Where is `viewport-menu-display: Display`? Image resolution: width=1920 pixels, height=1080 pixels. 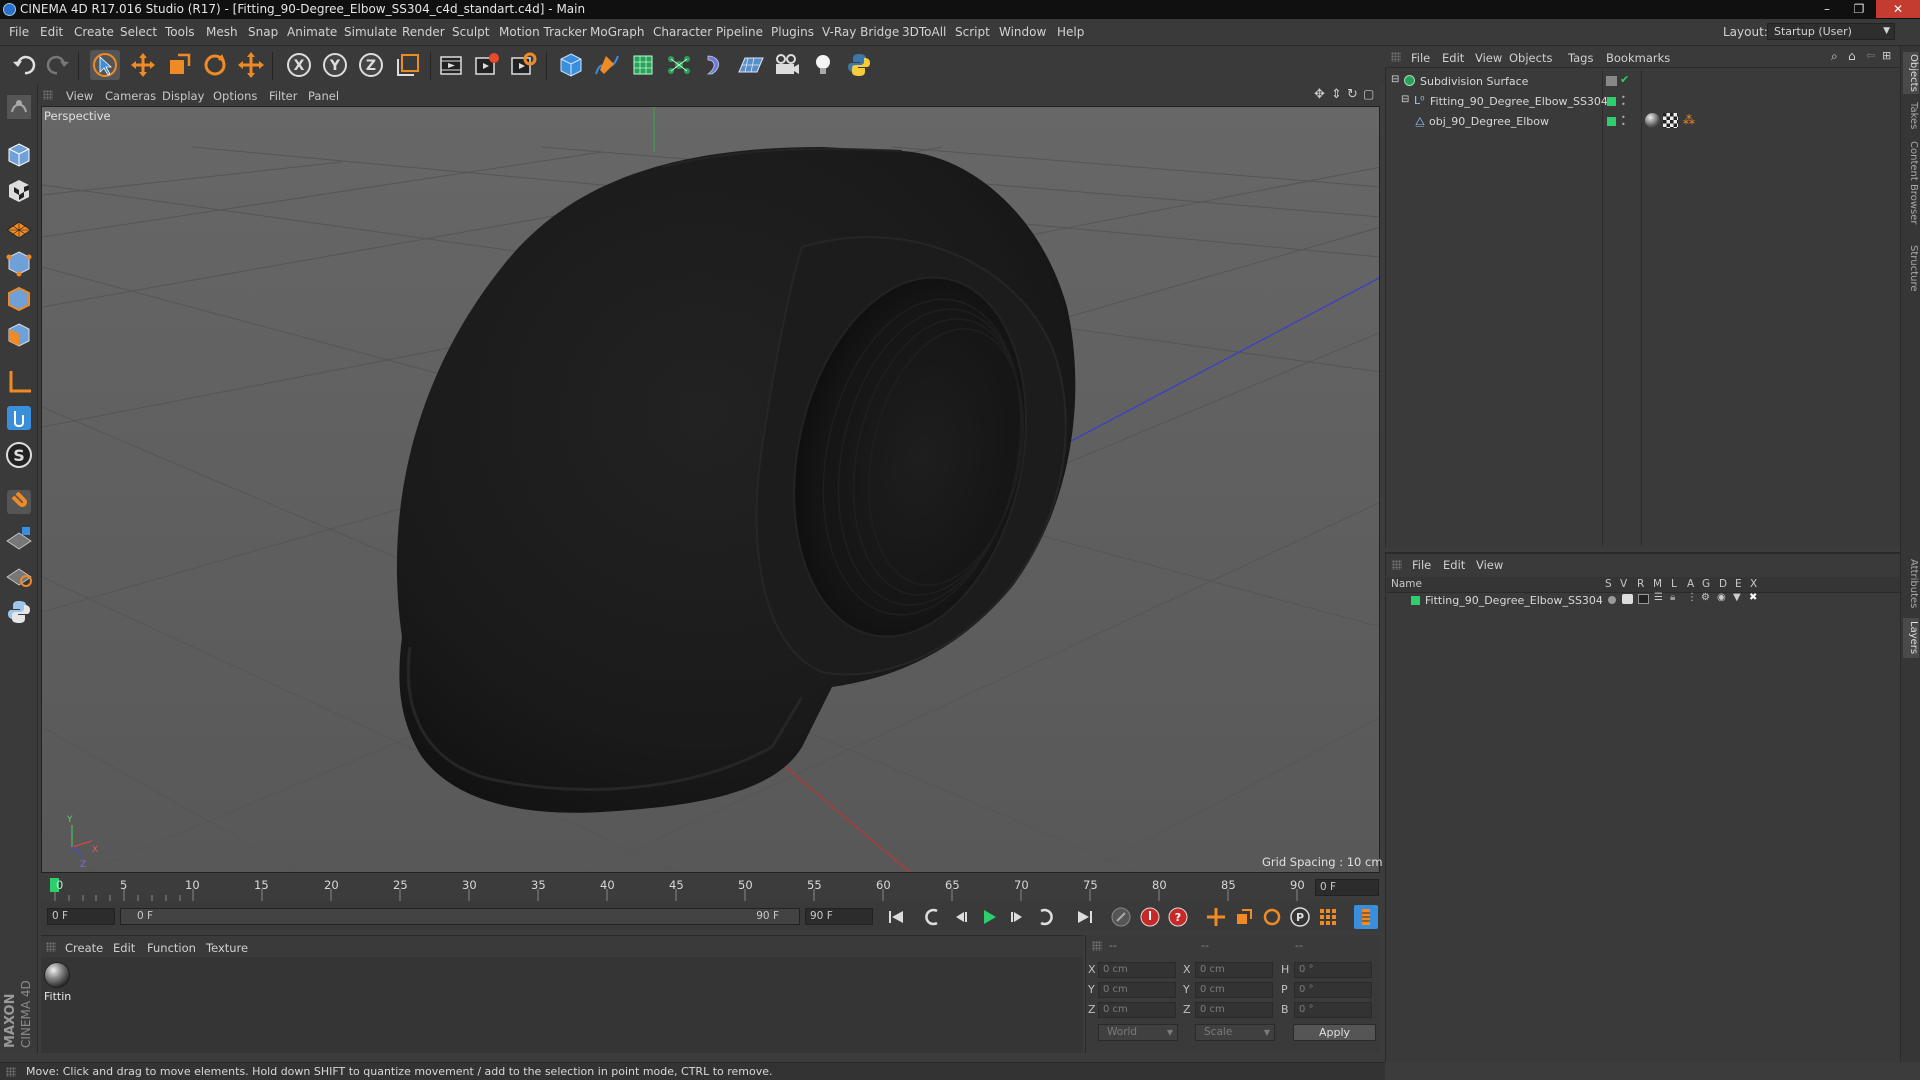
viewport-menu-display: Display is located at coordinates (183, 96).